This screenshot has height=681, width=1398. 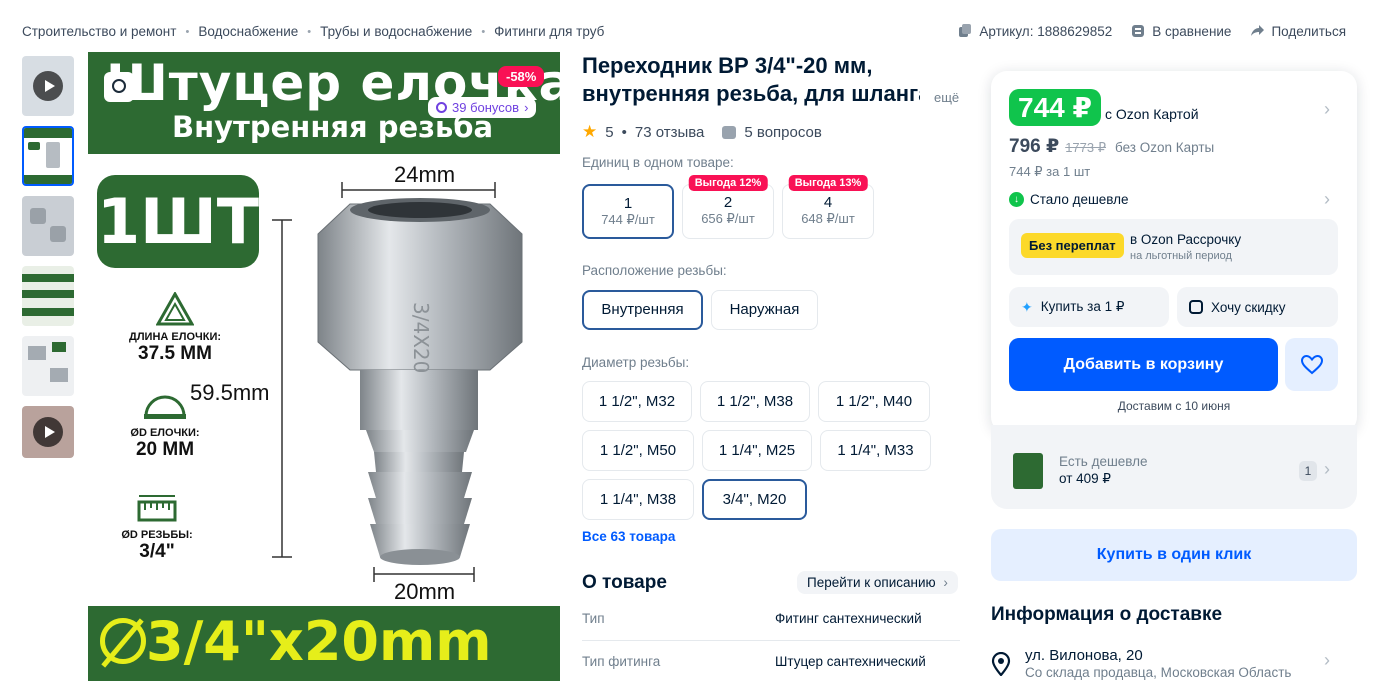 I want to click on units-label: Единиц в одном товаре:, so click(x=658, y=162).